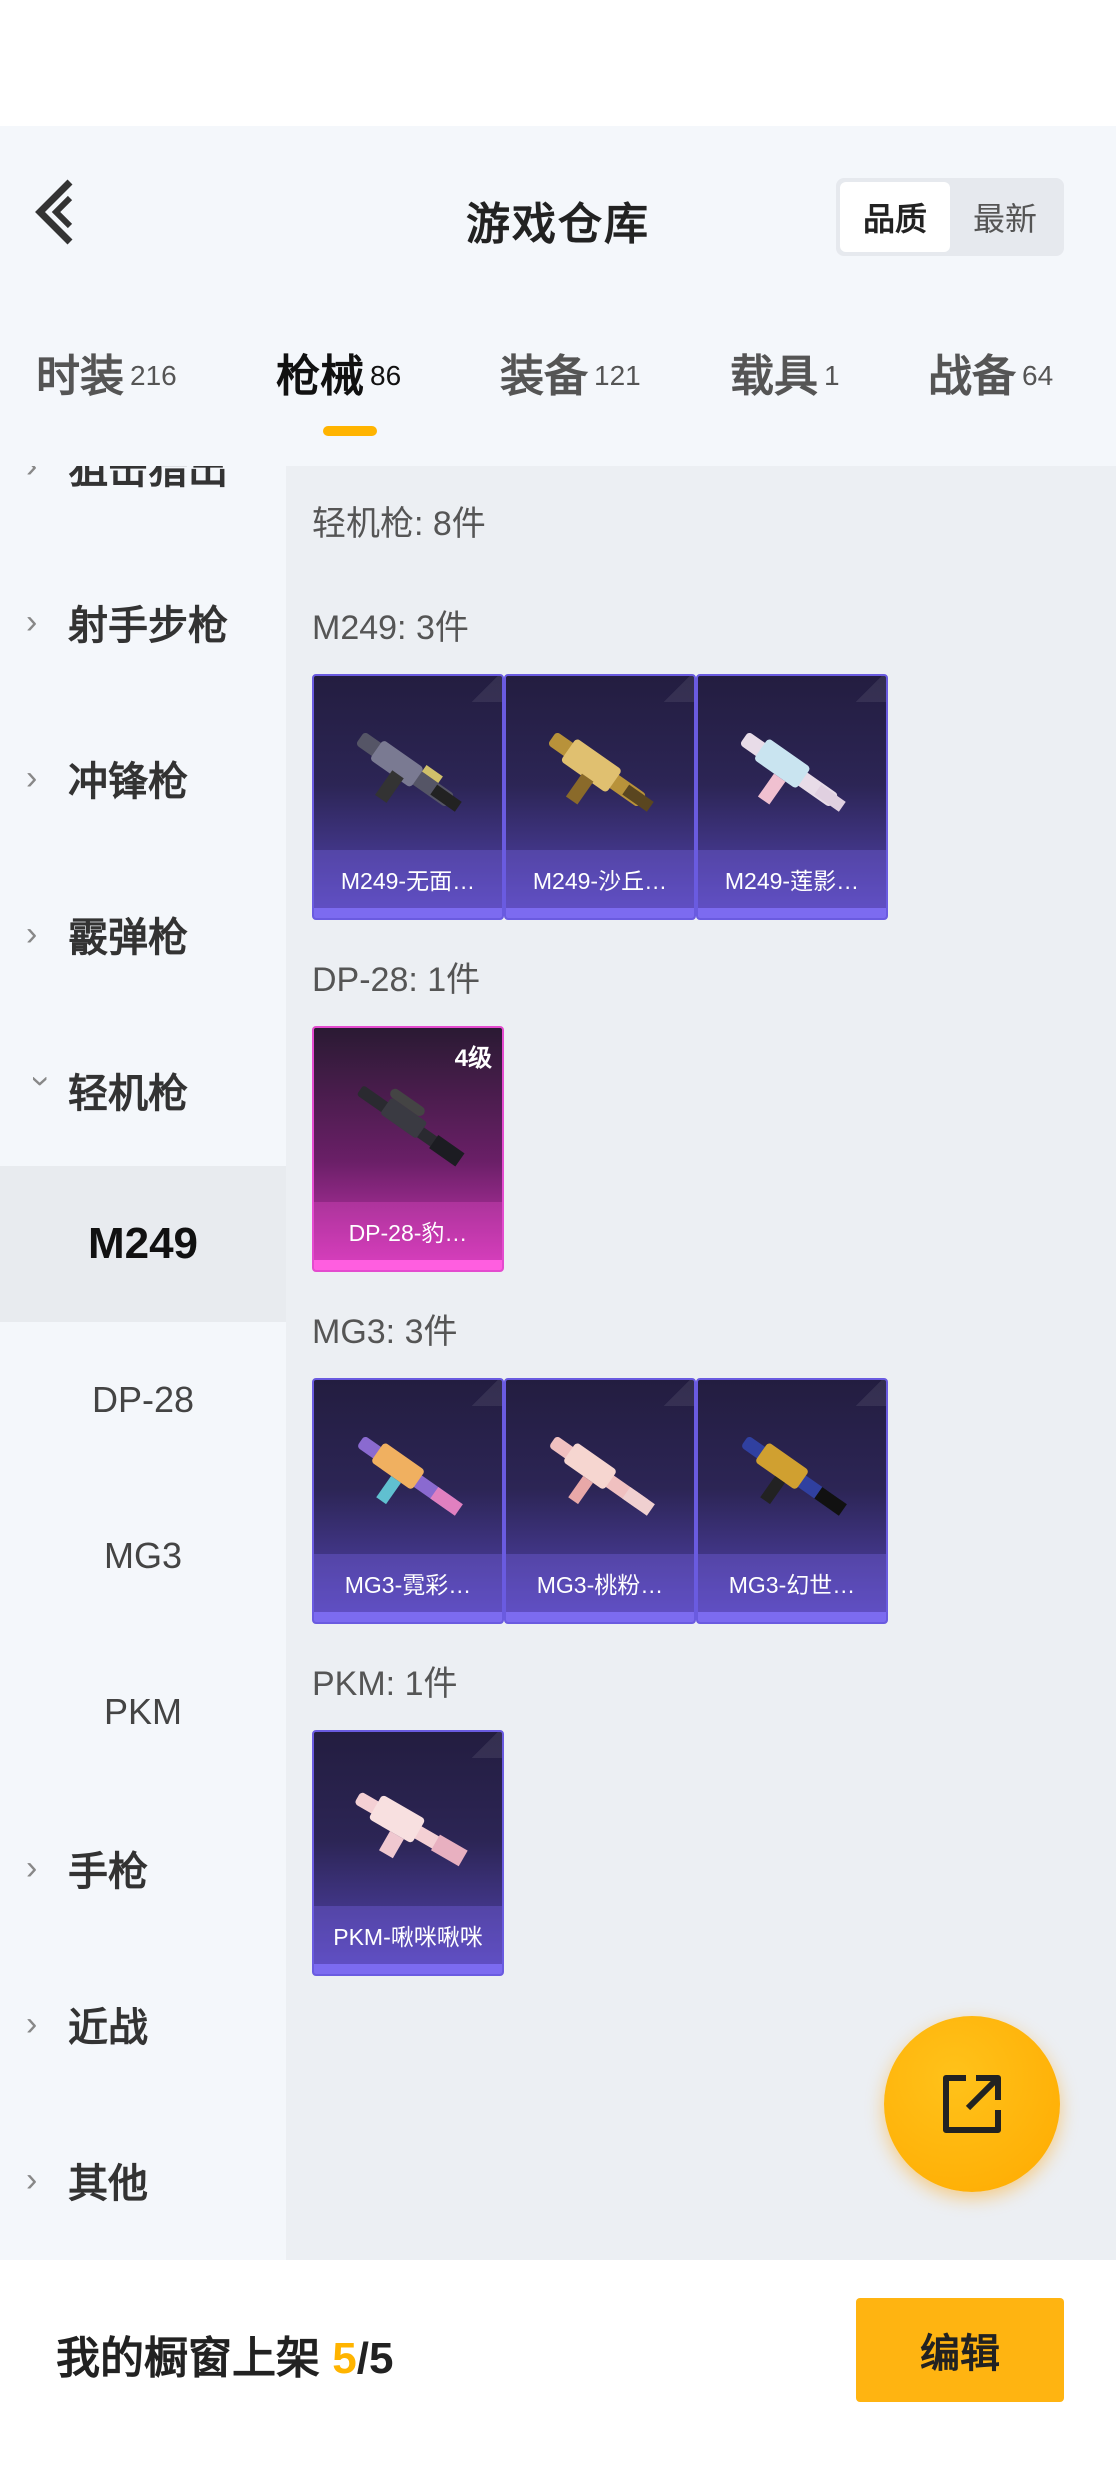  Describe the element at coordinates (148, 626) in the screenshot. I see `sidebar-item-label: 射手步枪` at that location.